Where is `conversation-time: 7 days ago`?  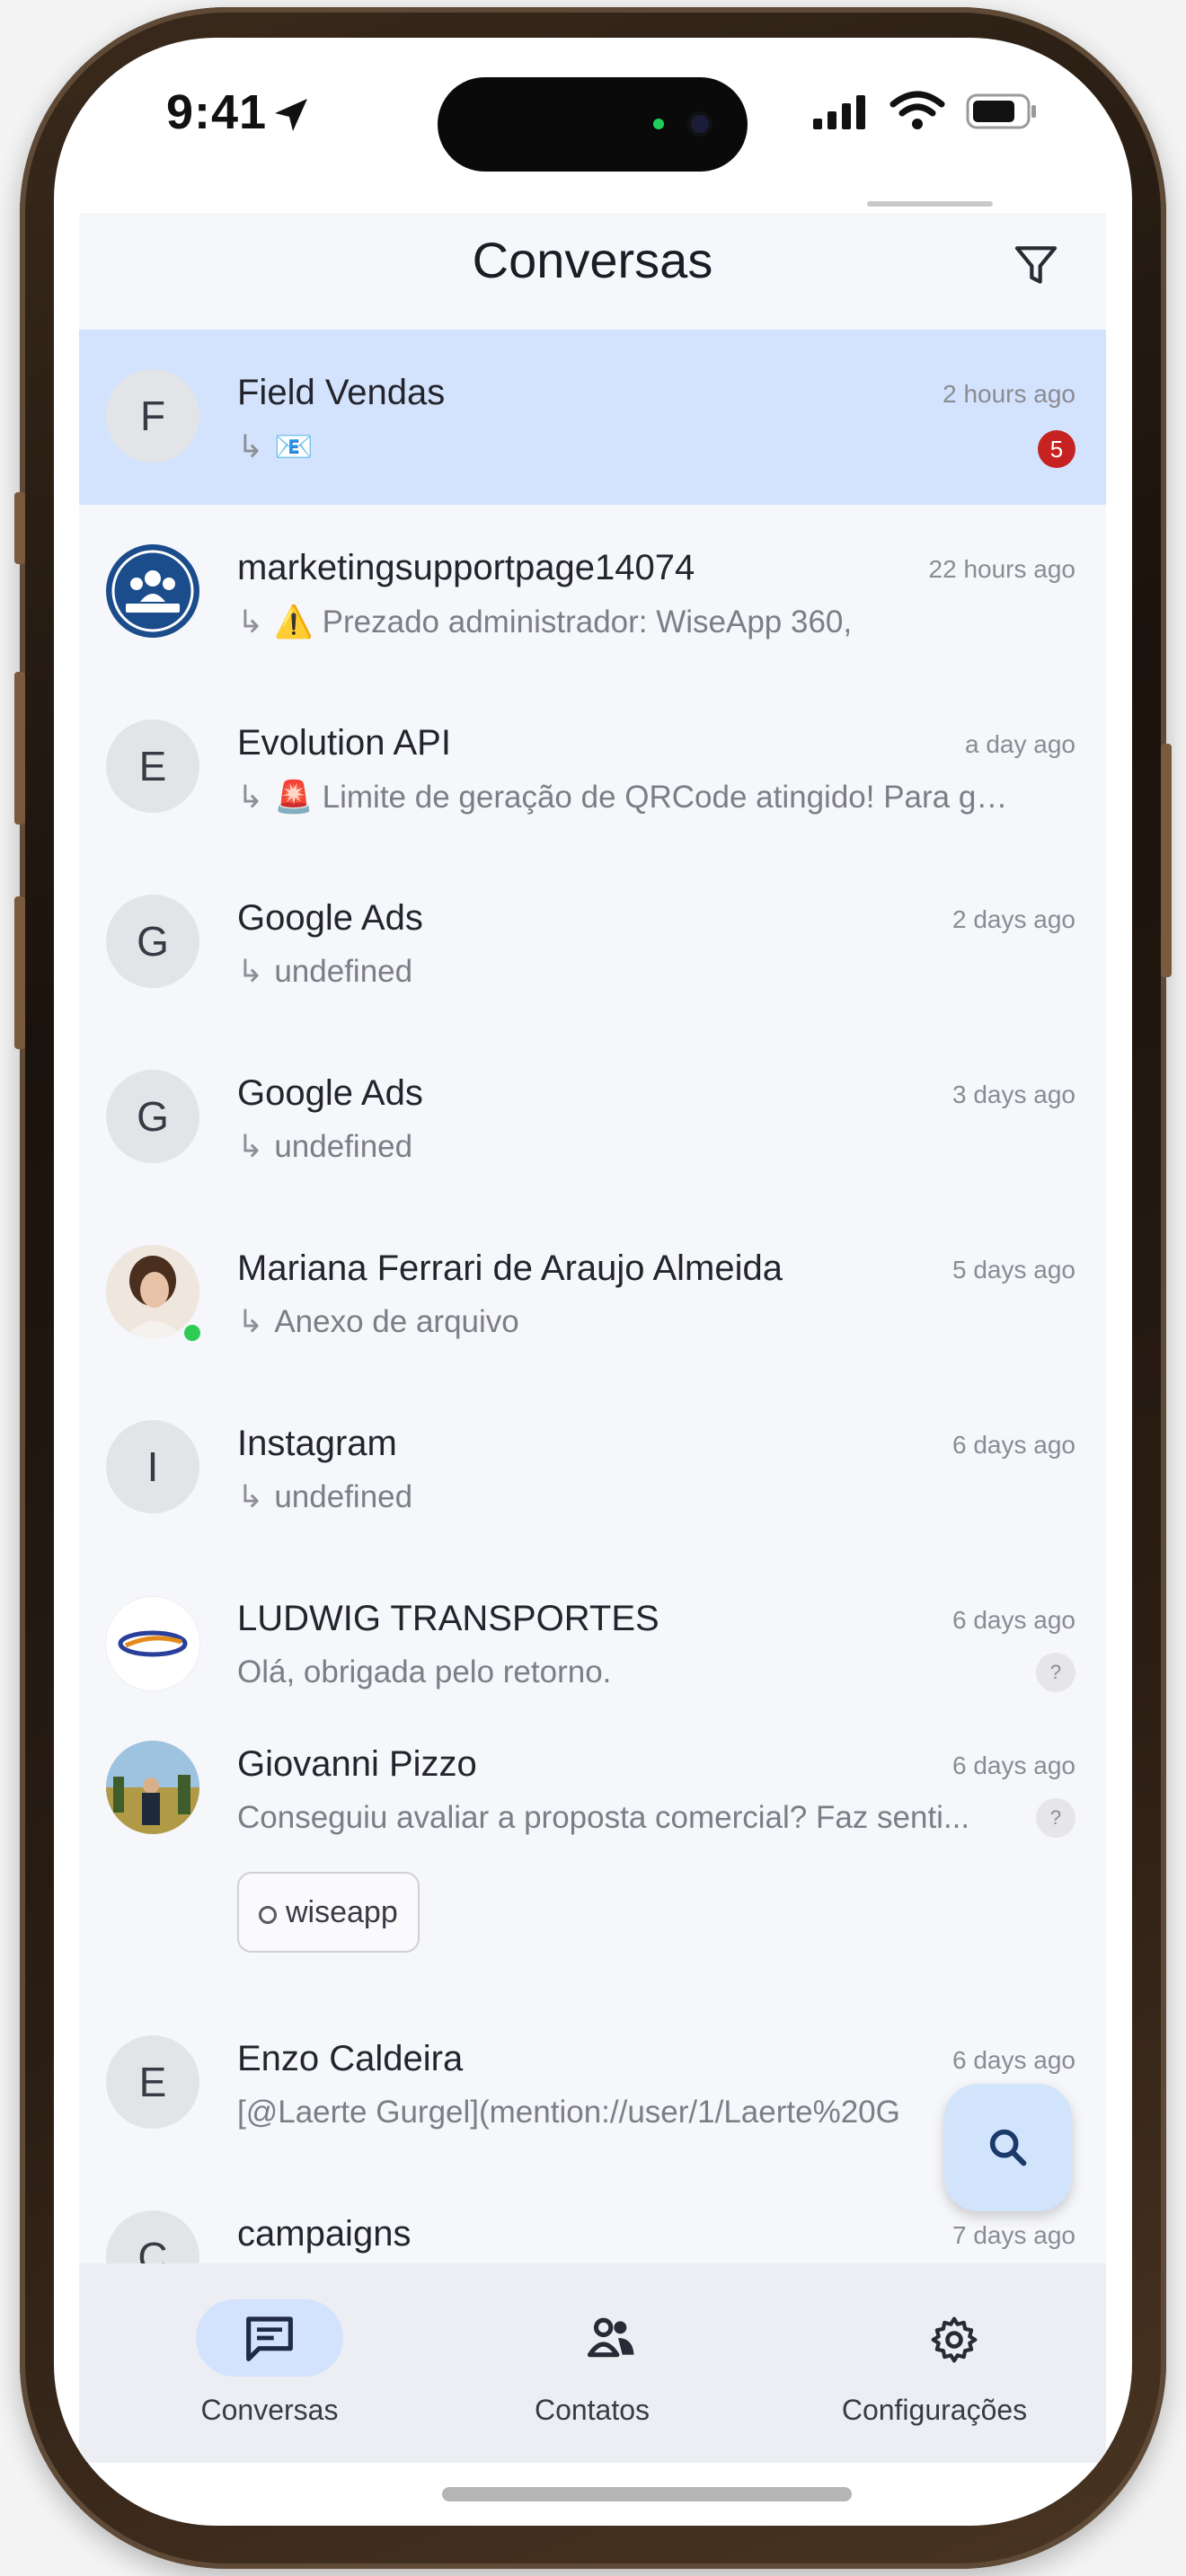
conversation-time: 7 days ago is located at coordinates (1013, 2235).